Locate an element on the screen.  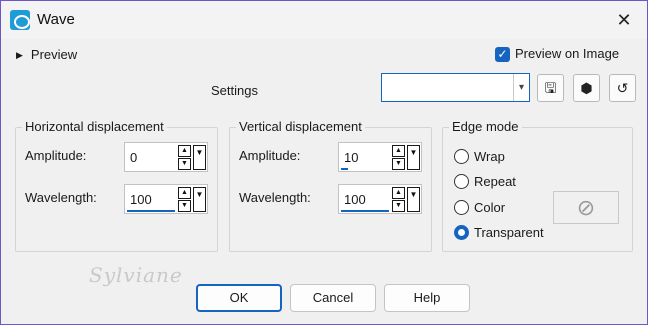
settings-label: Settings is located at coordinates (234, 90).